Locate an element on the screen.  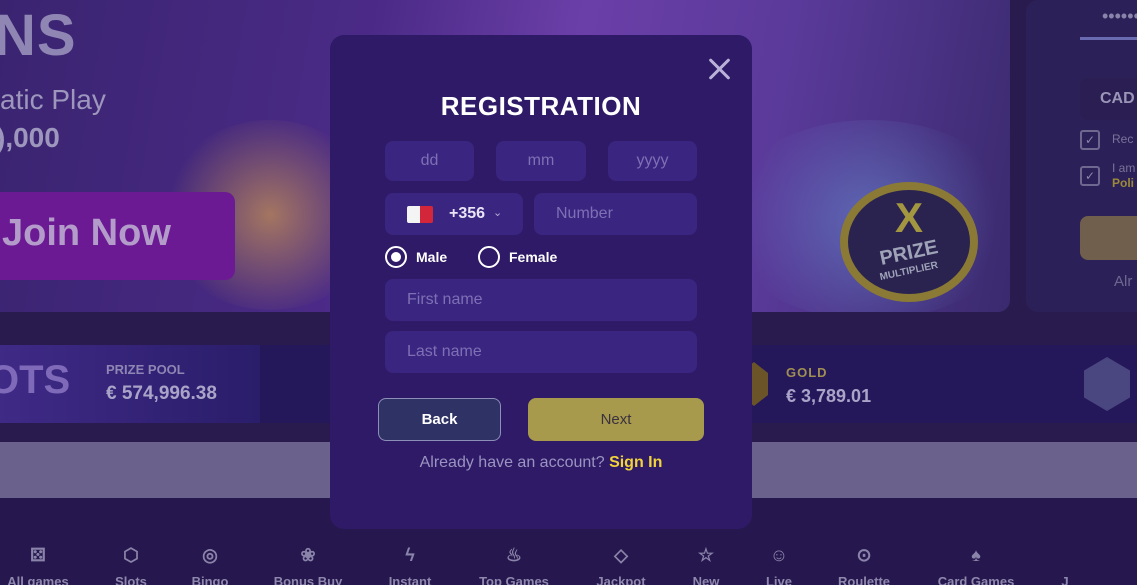
close-icon is located at coordinates (719, 69).